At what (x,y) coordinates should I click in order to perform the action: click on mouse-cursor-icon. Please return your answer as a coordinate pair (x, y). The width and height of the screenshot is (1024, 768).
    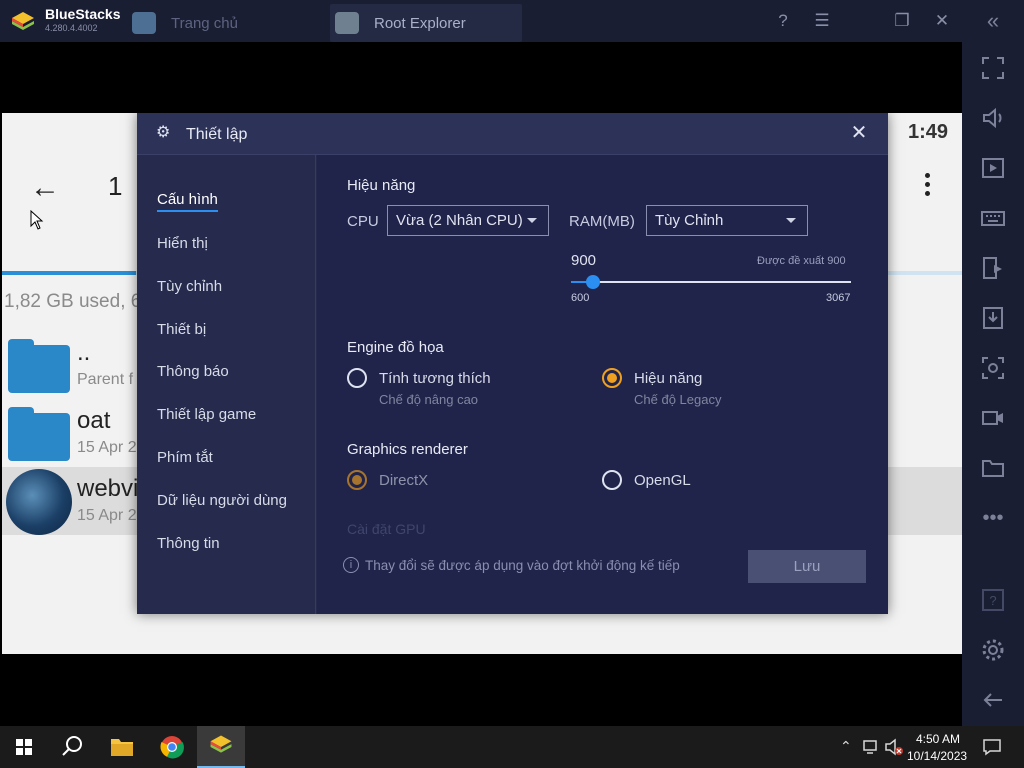
    Looking at the image, I should click on (37, 220).